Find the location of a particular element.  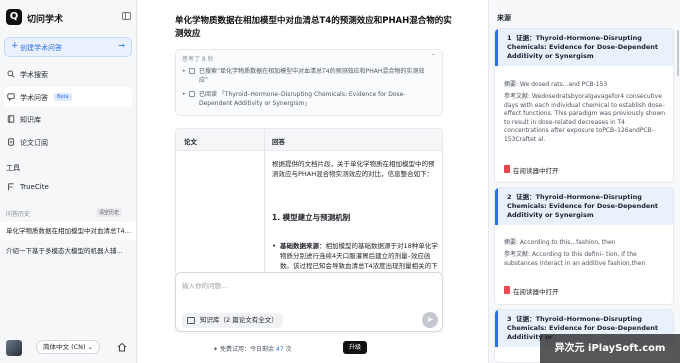

nav-item-knowledge-base: 知识库 is located at coordinates (68, 119).